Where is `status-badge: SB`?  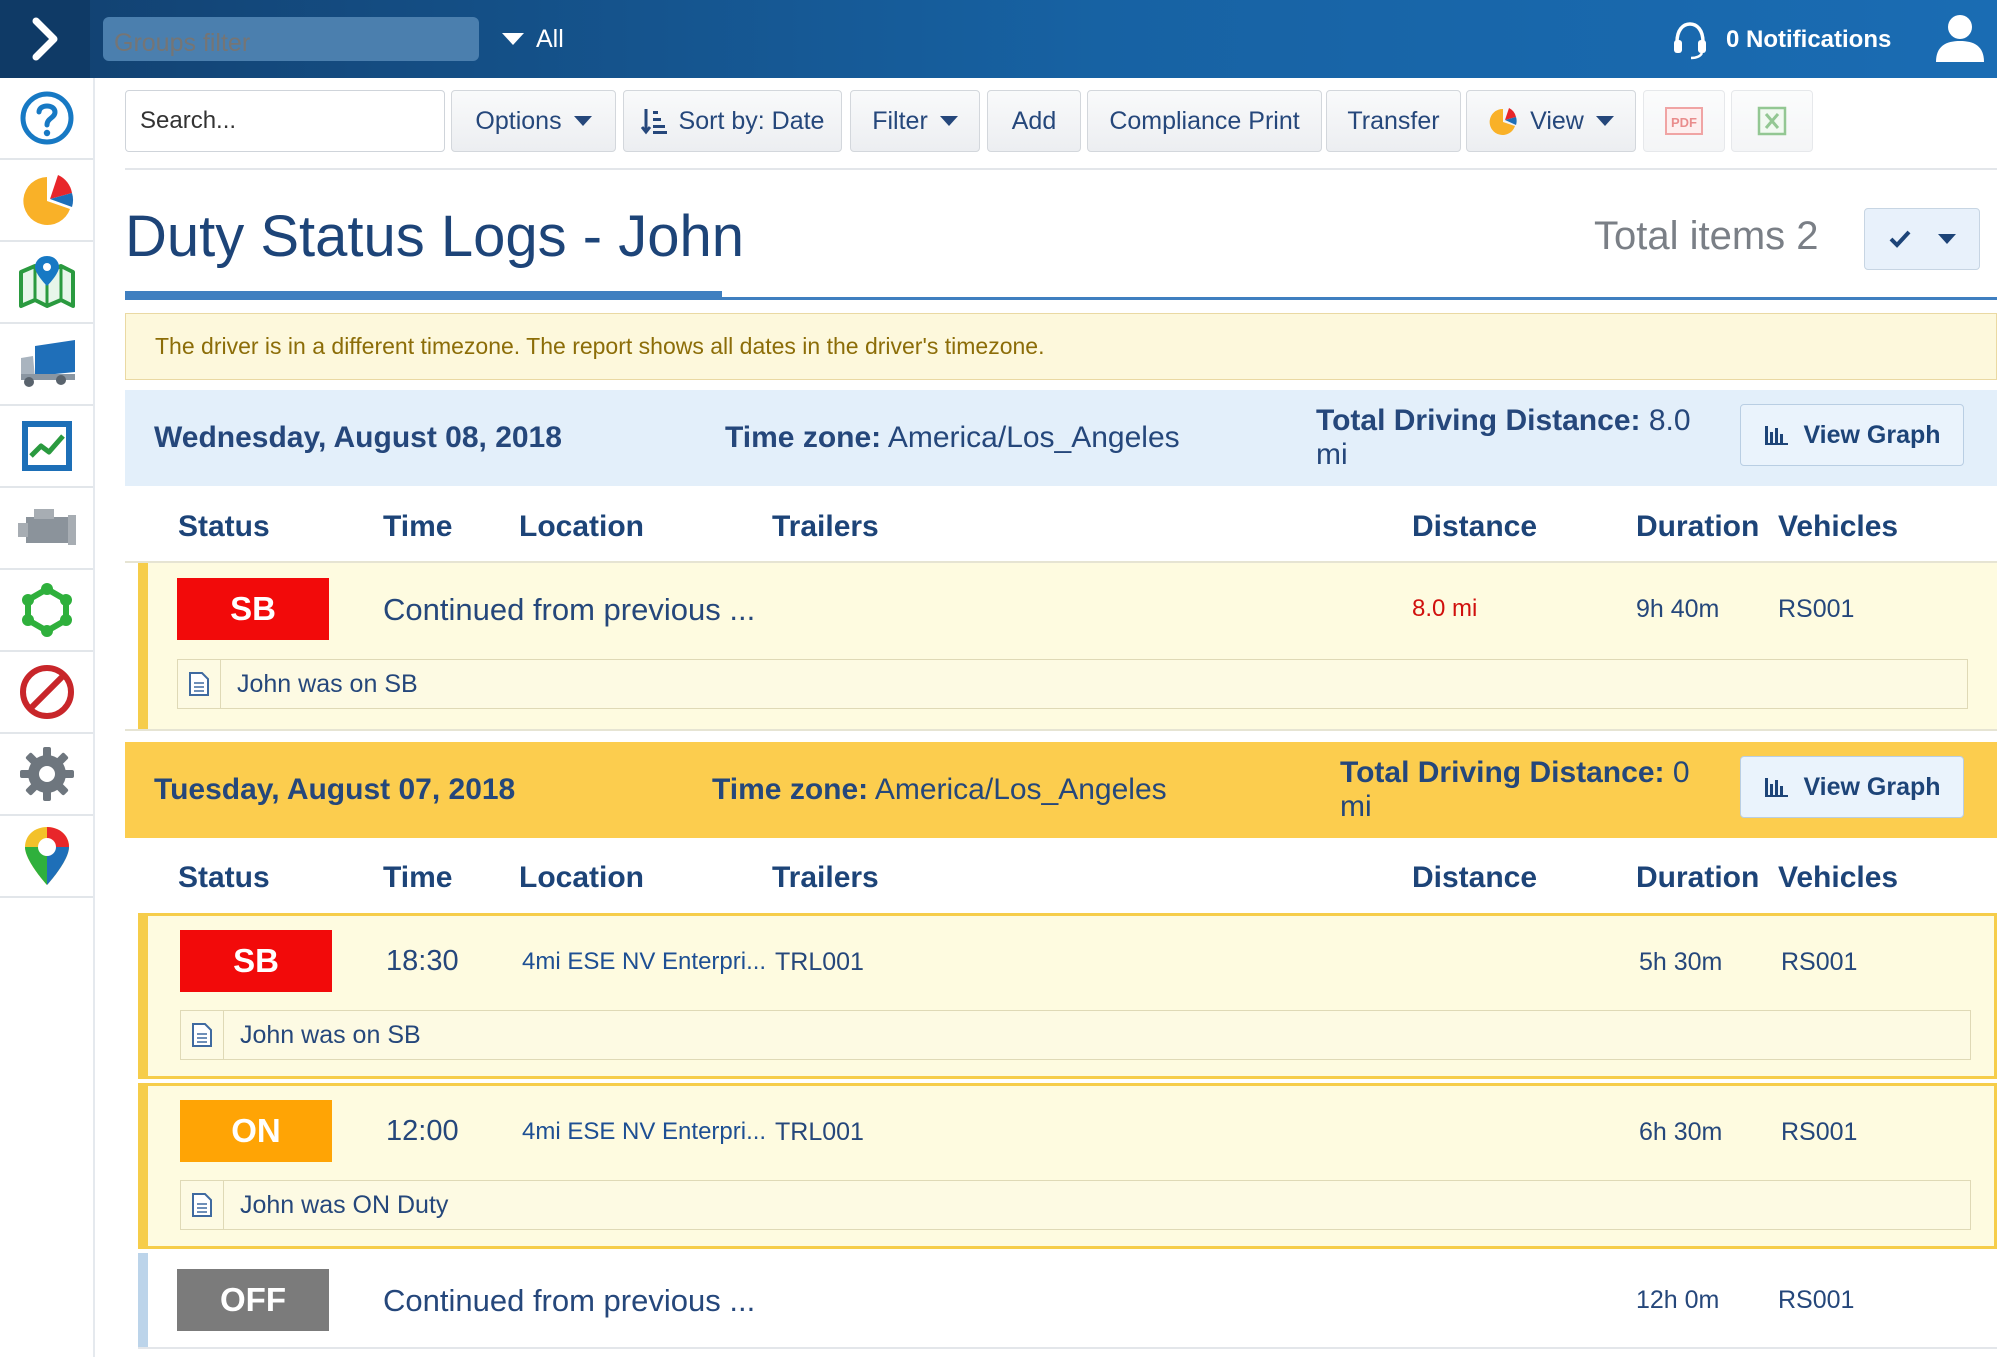 status-badge: SB is located at coordinates (256, 961).